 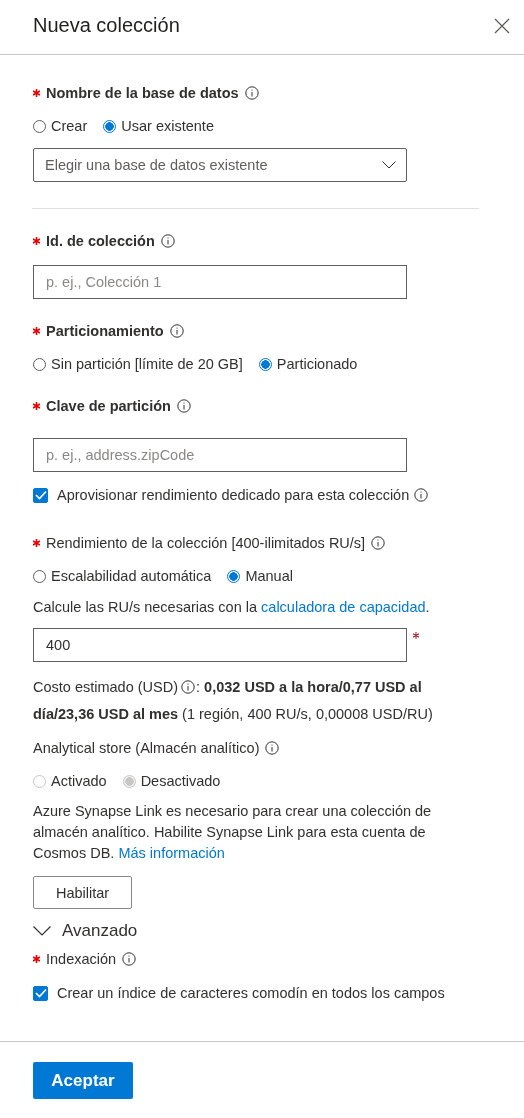 What do you see at coordinates (389, 165) in the screenshot?
I see `chevron-down-icon` at bounding box center [389, 165].